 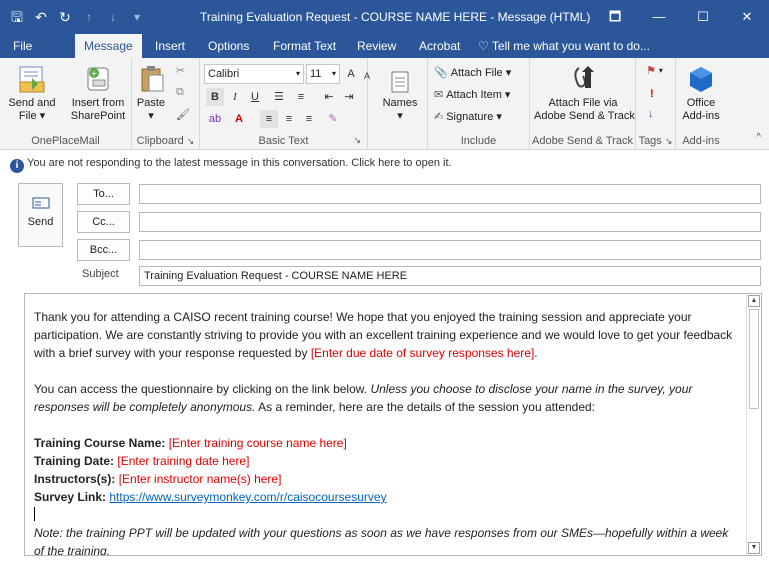 I want to click on align-left-button: ≡, so click(x=269, y=119).